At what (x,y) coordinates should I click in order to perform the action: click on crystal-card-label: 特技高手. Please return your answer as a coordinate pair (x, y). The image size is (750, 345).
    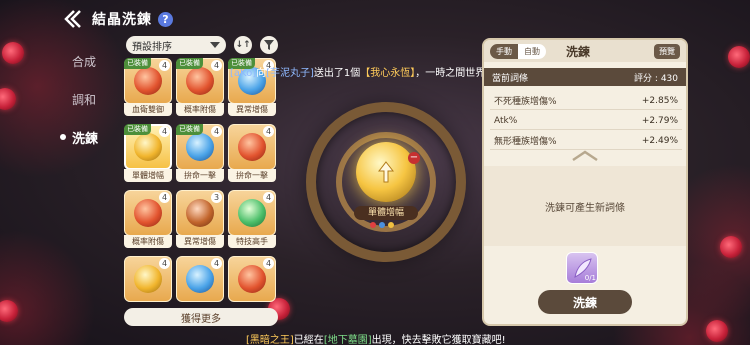
    Looking at the image, I should click on (252, 241).